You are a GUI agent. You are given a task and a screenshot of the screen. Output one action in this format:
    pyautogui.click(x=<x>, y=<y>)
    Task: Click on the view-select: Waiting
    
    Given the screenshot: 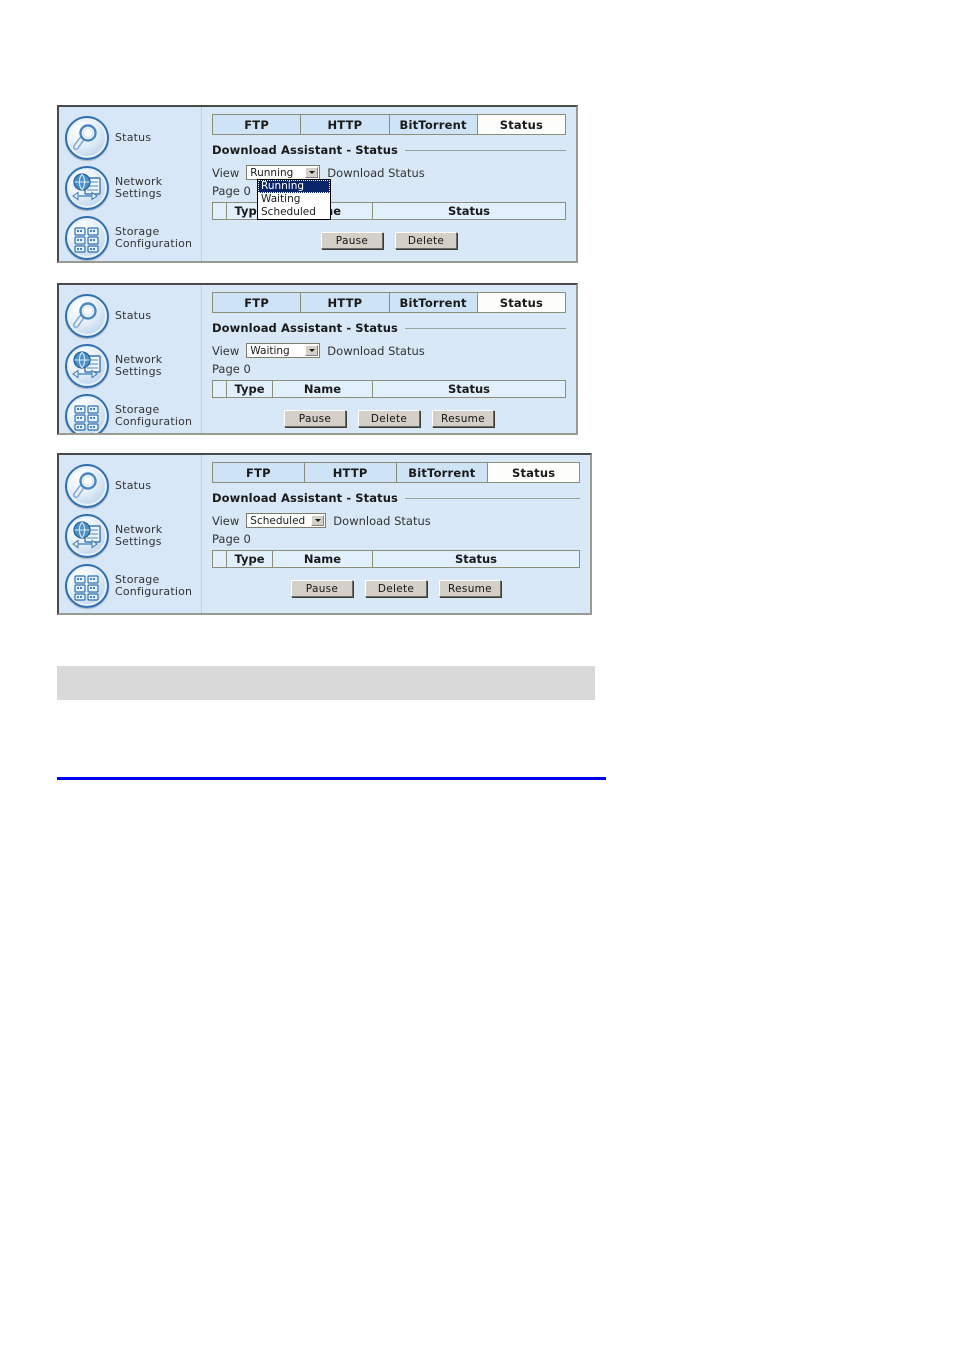 What is the action you would take?
    pyautogui.click(x=283, y=350)
    